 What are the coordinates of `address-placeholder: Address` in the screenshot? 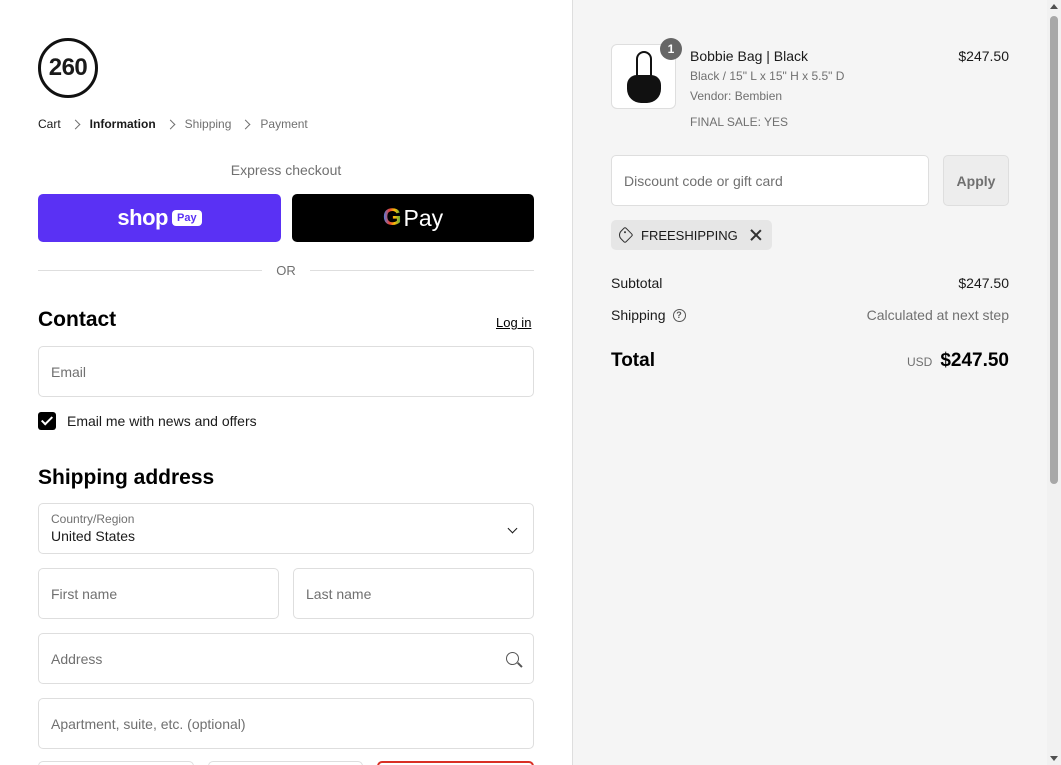 It's located at (77, 658).